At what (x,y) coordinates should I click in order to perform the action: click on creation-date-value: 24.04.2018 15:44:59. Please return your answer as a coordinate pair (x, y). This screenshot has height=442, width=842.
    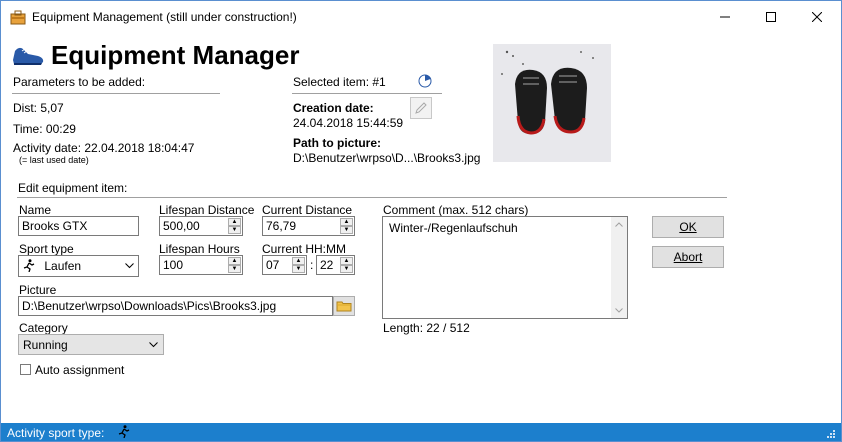
    Looking at the image, I should click on (348, 123).